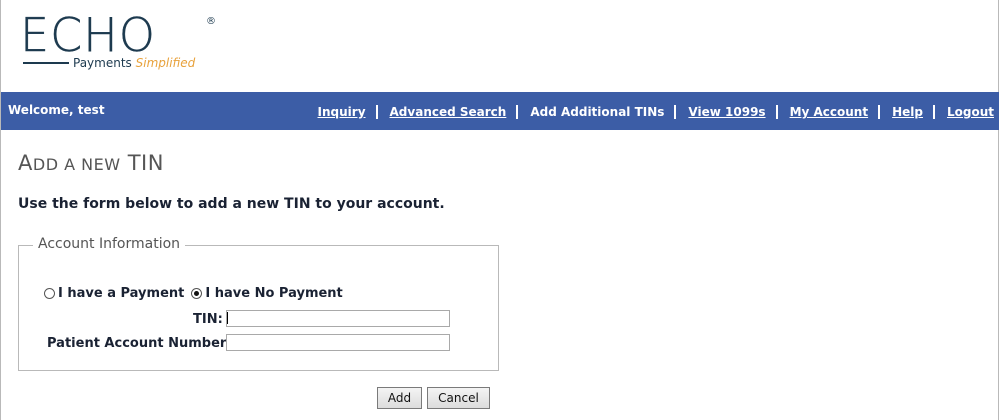  What do you see at coordinates (56, 110) in the screenshot?
I see `welcome-text: Welcome, test` at bounding box center [56, 110].